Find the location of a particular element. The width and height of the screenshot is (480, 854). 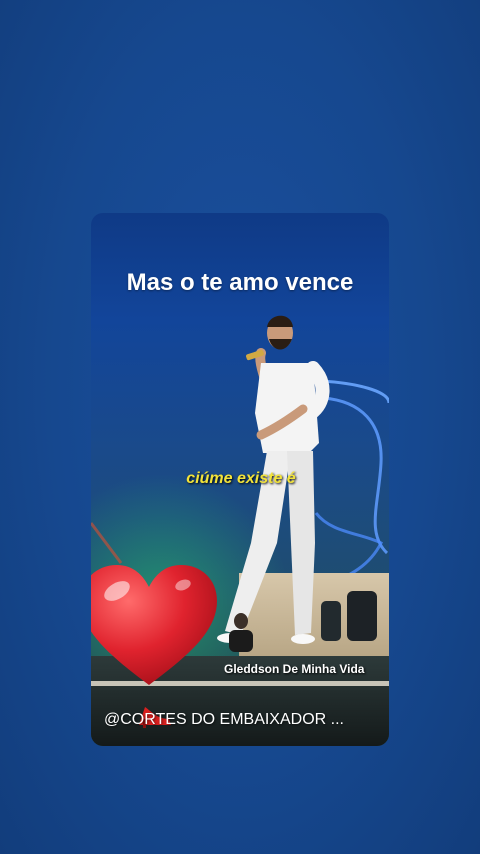

heart-icon is located at coordinates (154, 625).